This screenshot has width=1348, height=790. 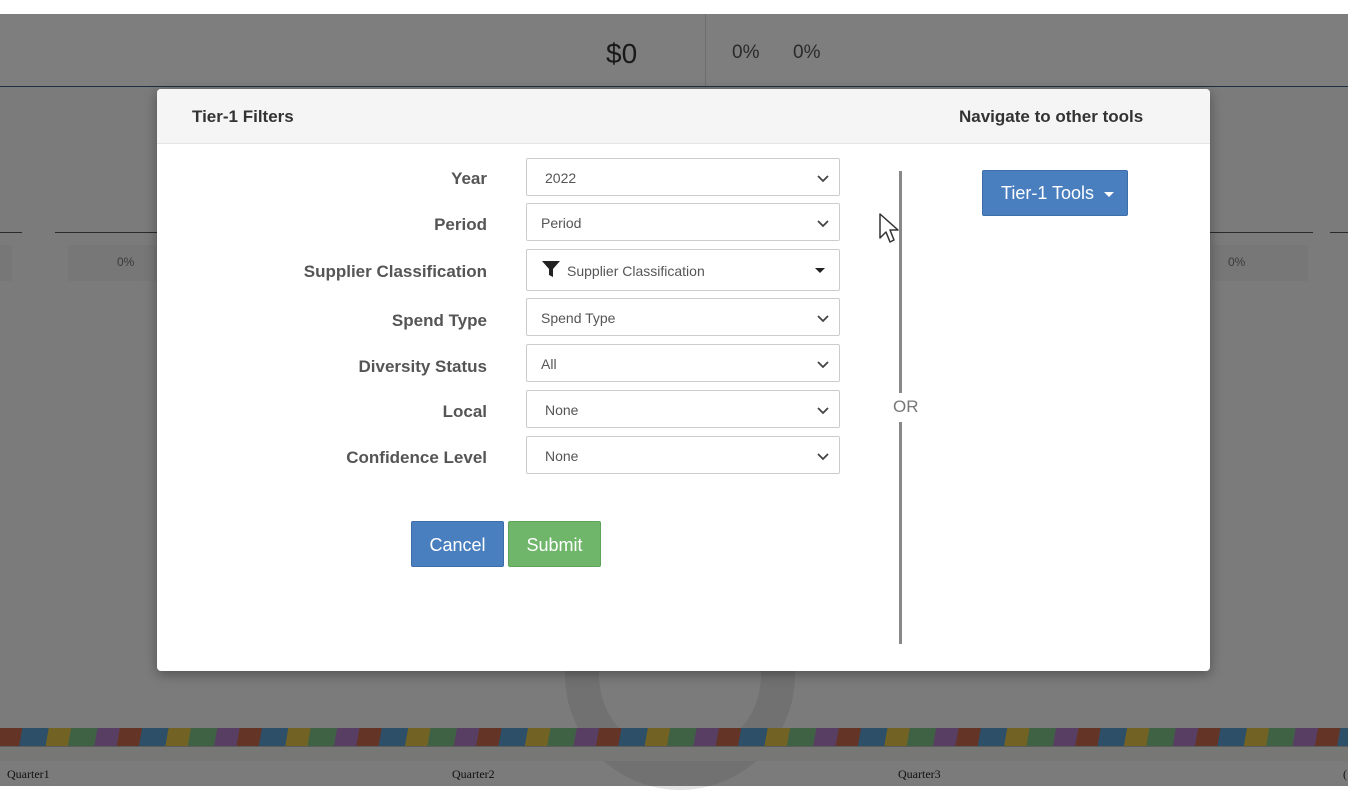 I want to click on period-label: Period, so click(x=460, y=224).